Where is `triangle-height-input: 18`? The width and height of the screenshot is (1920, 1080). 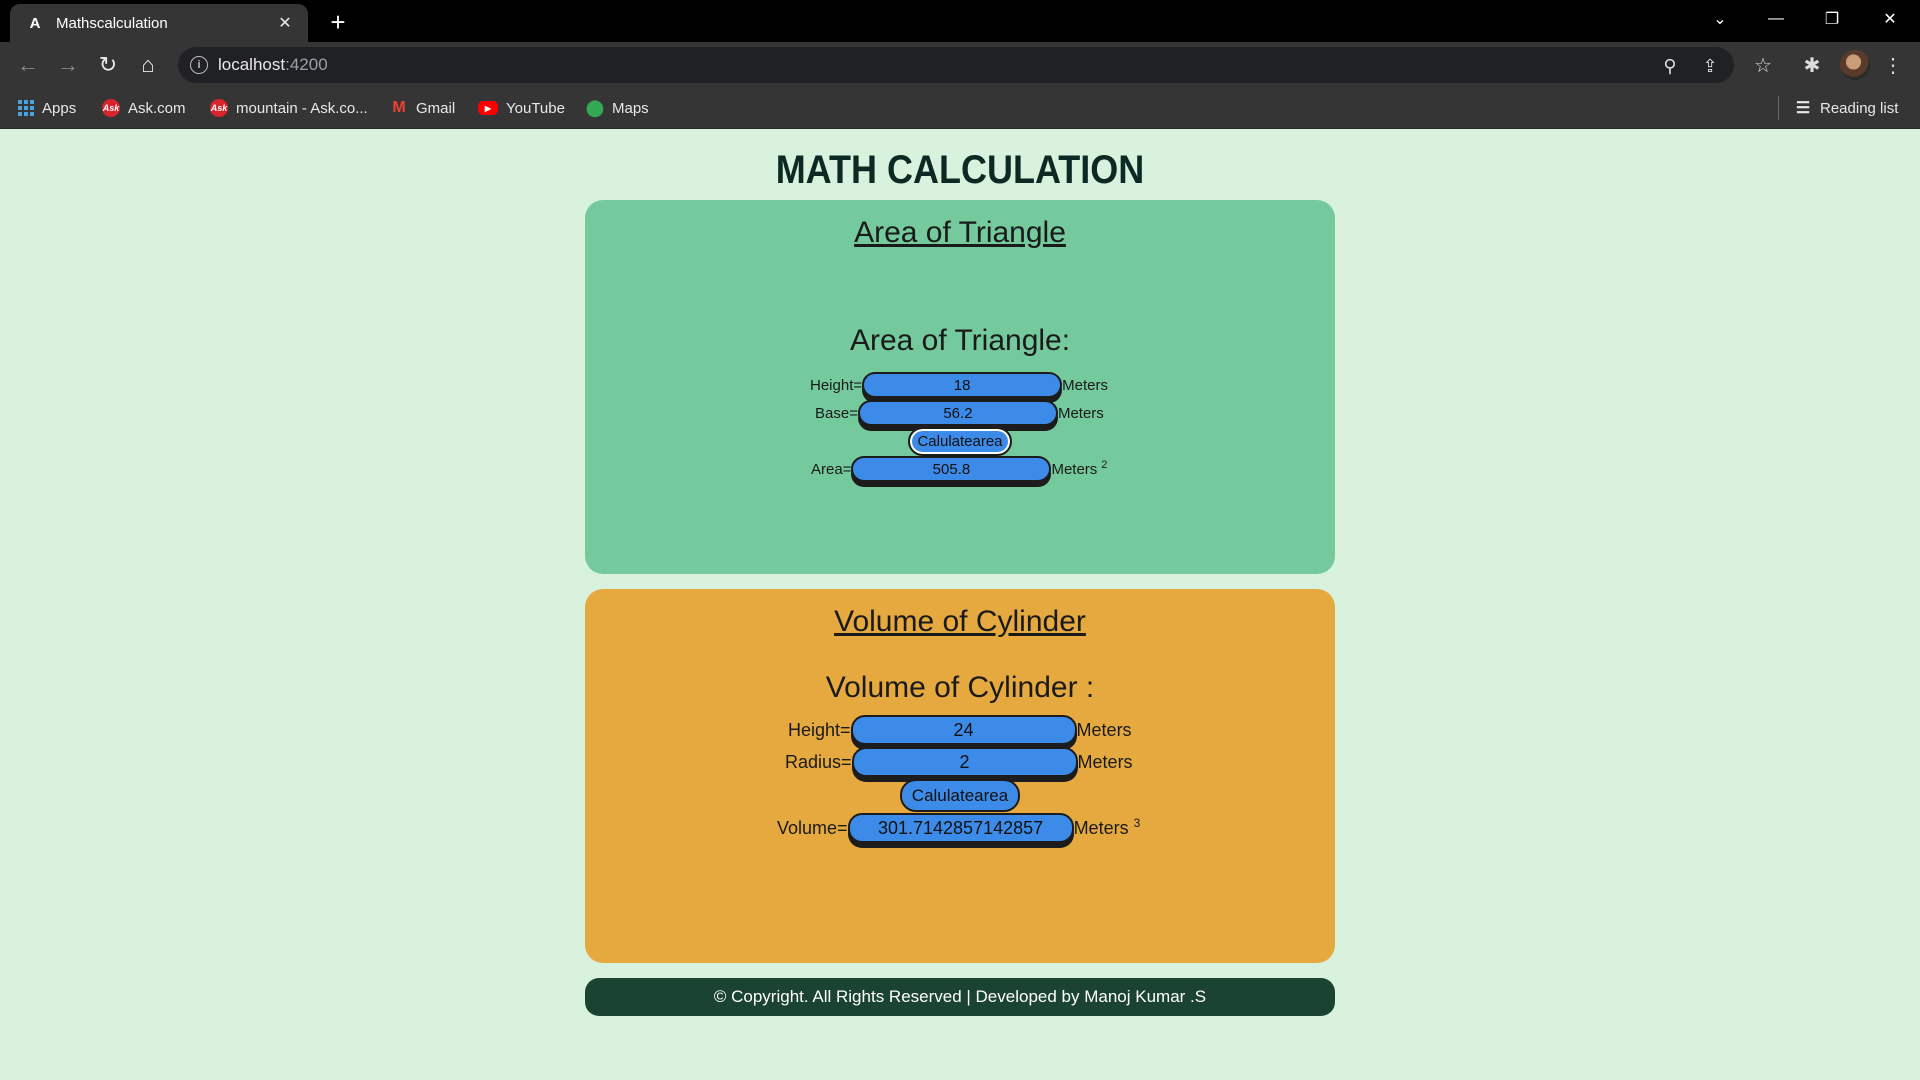
triangle-height-input: 18 is located at coordinates (962, 385).